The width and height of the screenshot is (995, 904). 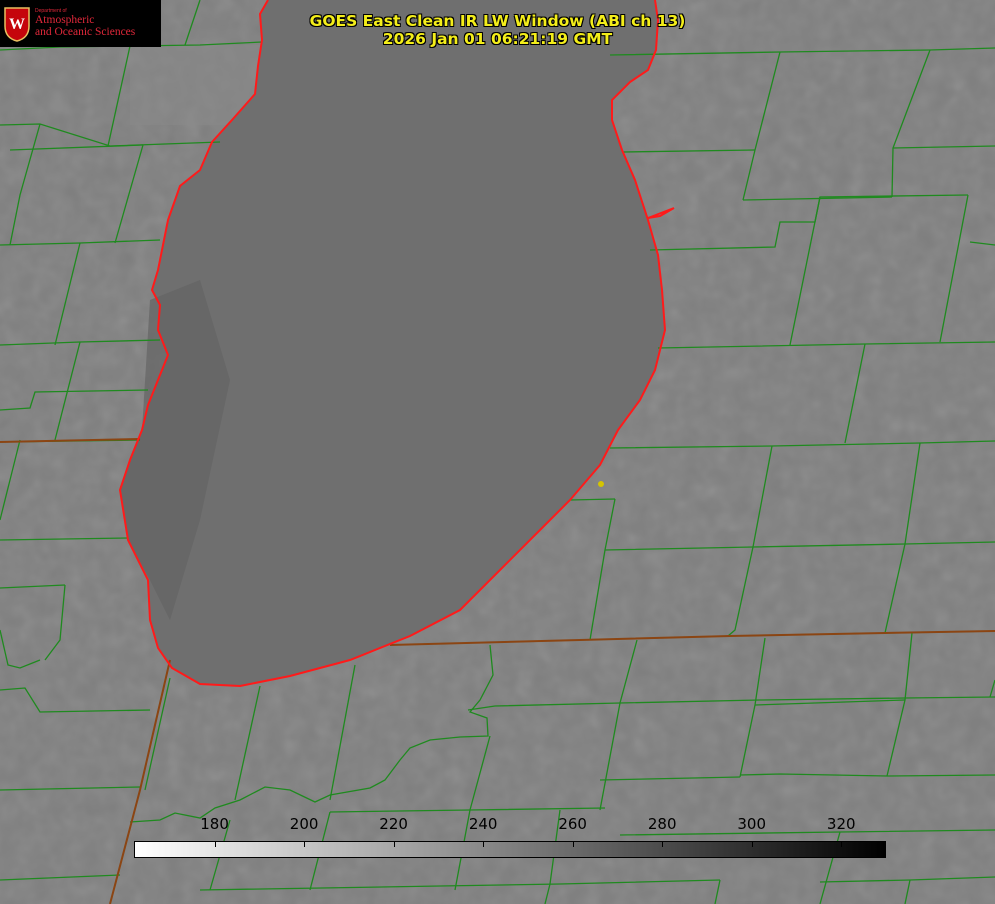 What do you see at coordinates (393, 824) in the screenshot?
I see `colorbar-tick-label: 220` at bounding box center [393, 824].